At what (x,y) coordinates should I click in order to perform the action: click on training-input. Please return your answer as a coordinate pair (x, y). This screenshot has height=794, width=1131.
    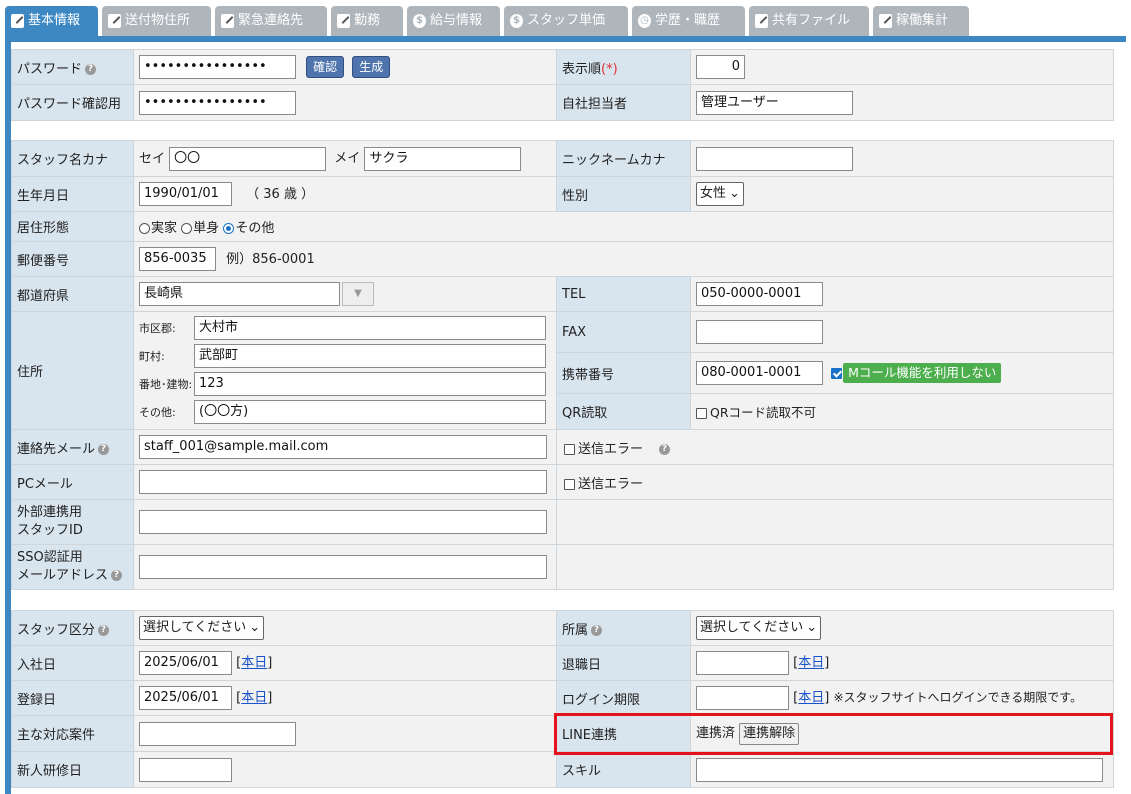
    Looking at the image, I should click on (185, 769).